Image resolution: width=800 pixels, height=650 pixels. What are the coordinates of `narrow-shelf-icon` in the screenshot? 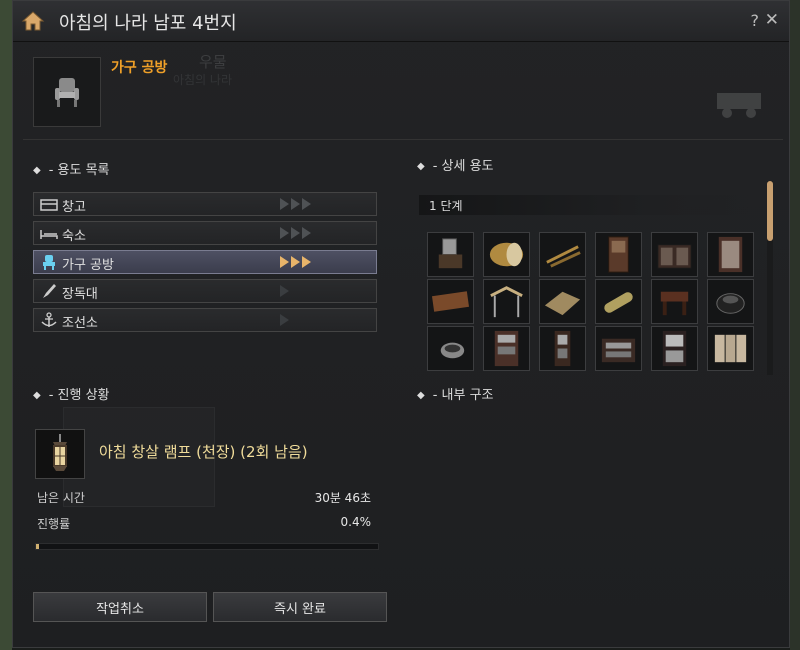 It's located at (562, 348).